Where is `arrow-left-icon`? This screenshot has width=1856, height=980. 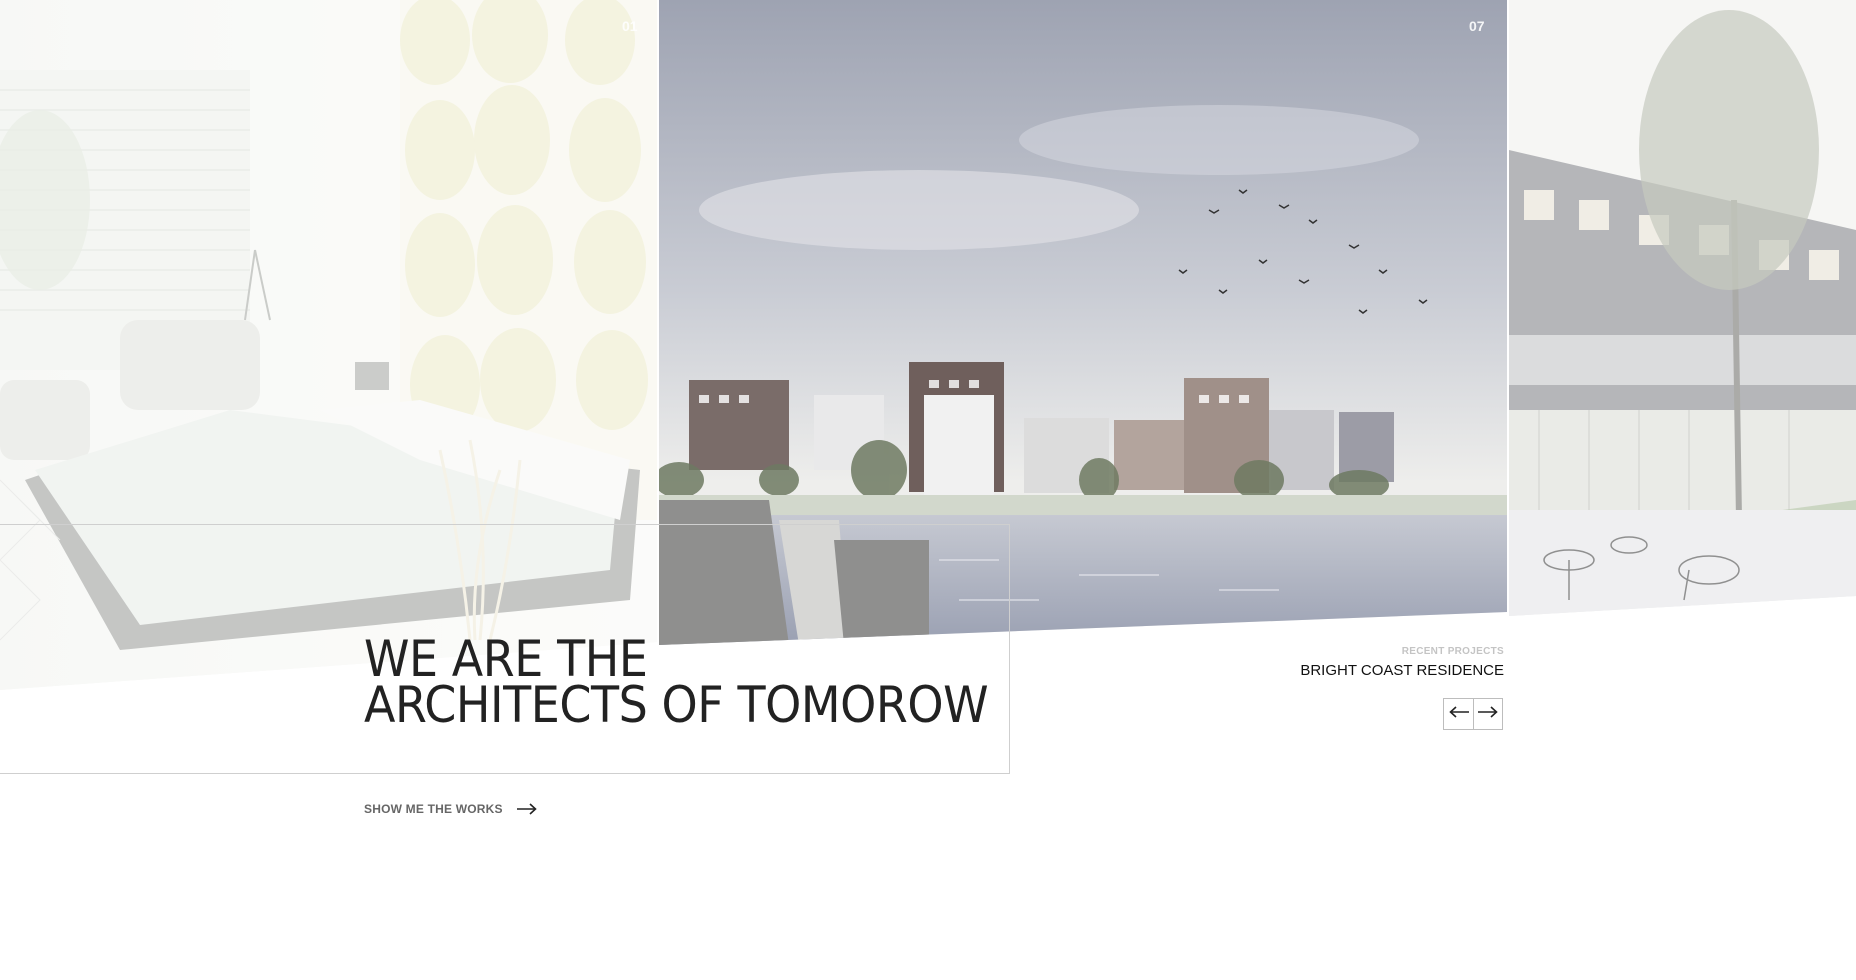
arrow-left-icon is located at coordinates (1458, 714).